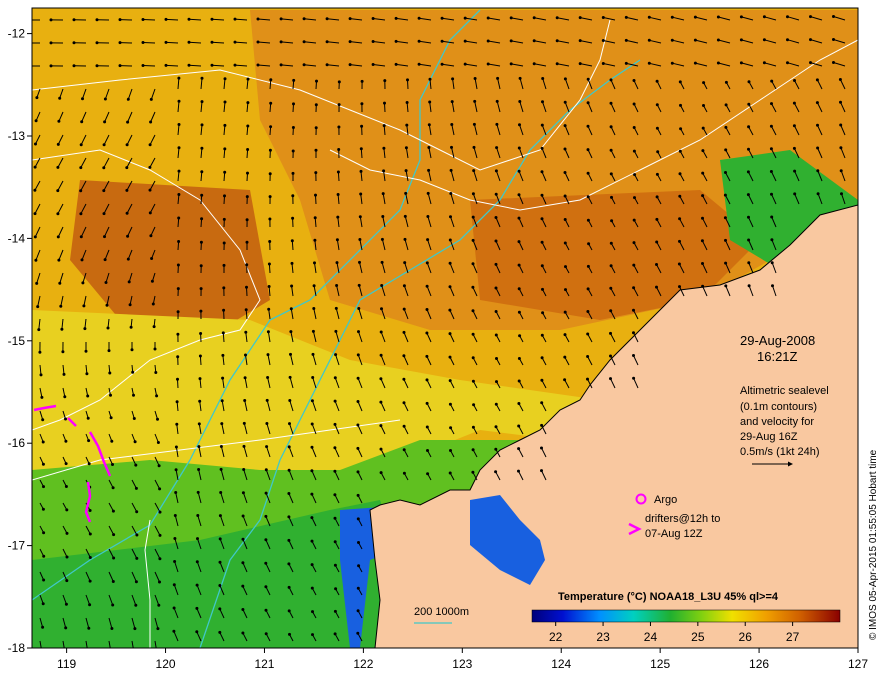 Image resolution: width=880 pixels, height=680 pixels. I want to click on lat-tick-label: -17, so click(17, 546).